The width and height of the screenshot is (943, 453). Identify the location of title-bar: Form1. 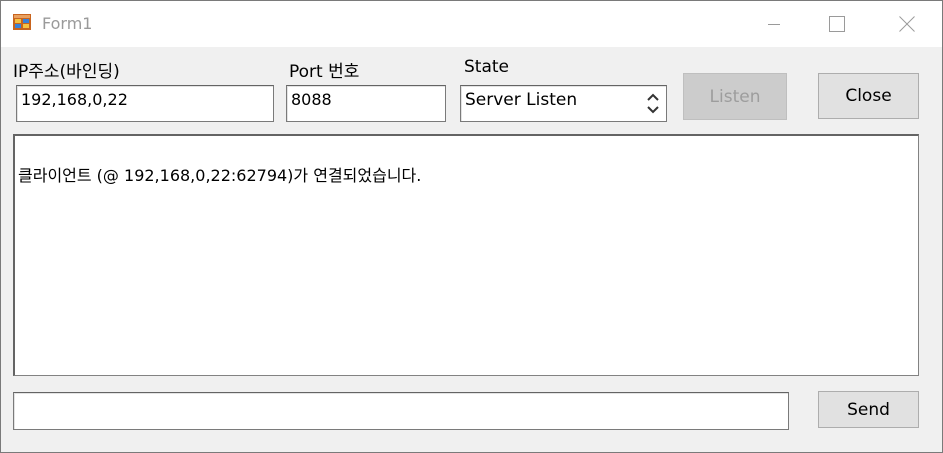
(471, 24).